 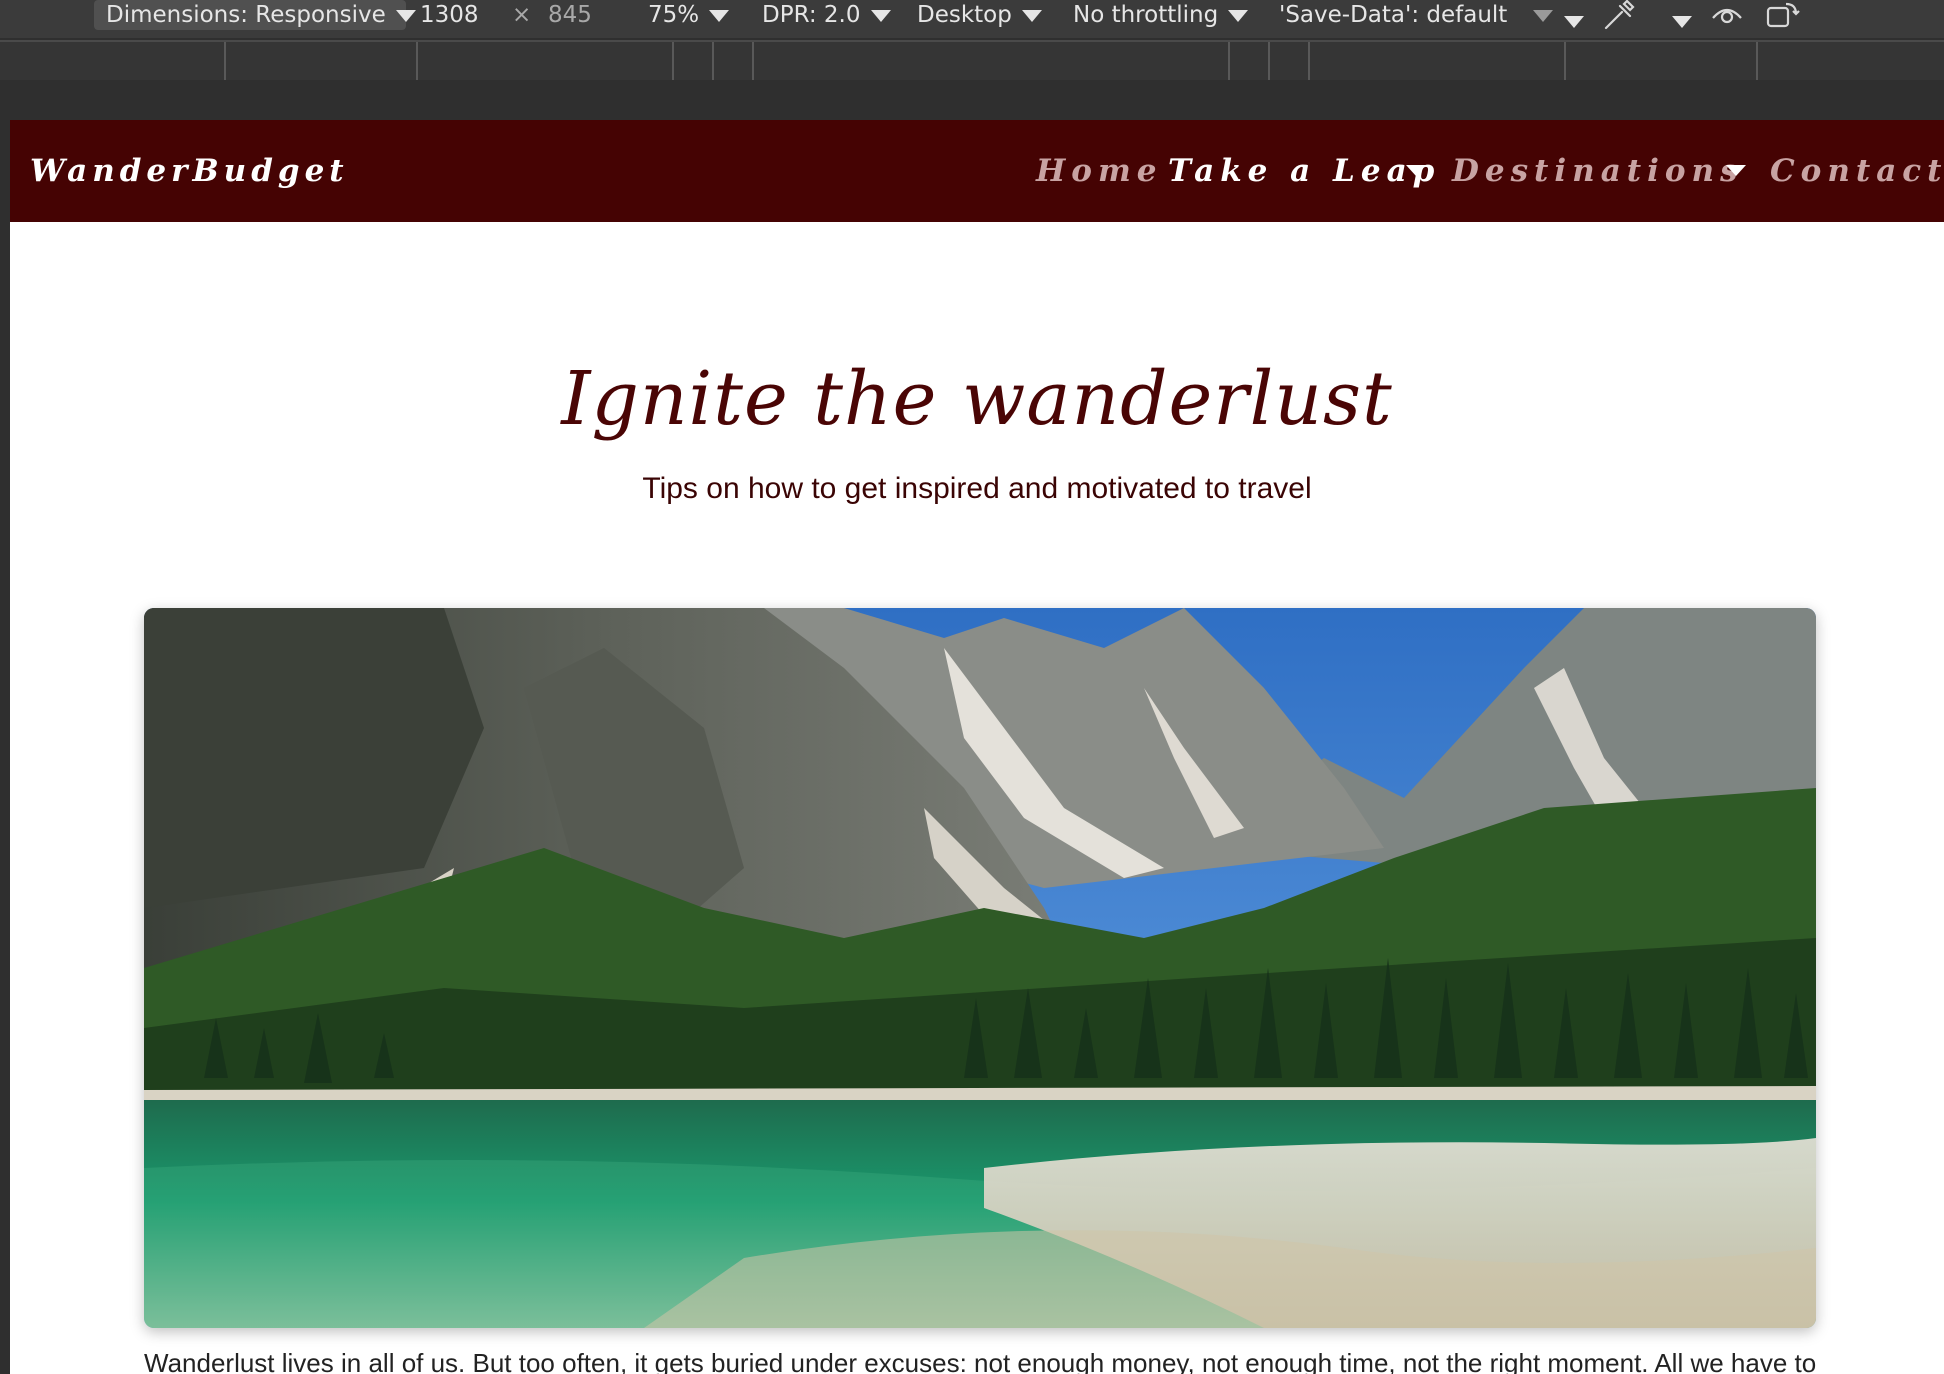 What do you see at coordinates (1304, 171) in the screenshot?
I see `nav-link-take-a-leap: Take a Leap` at bounding box center [1304, 171].